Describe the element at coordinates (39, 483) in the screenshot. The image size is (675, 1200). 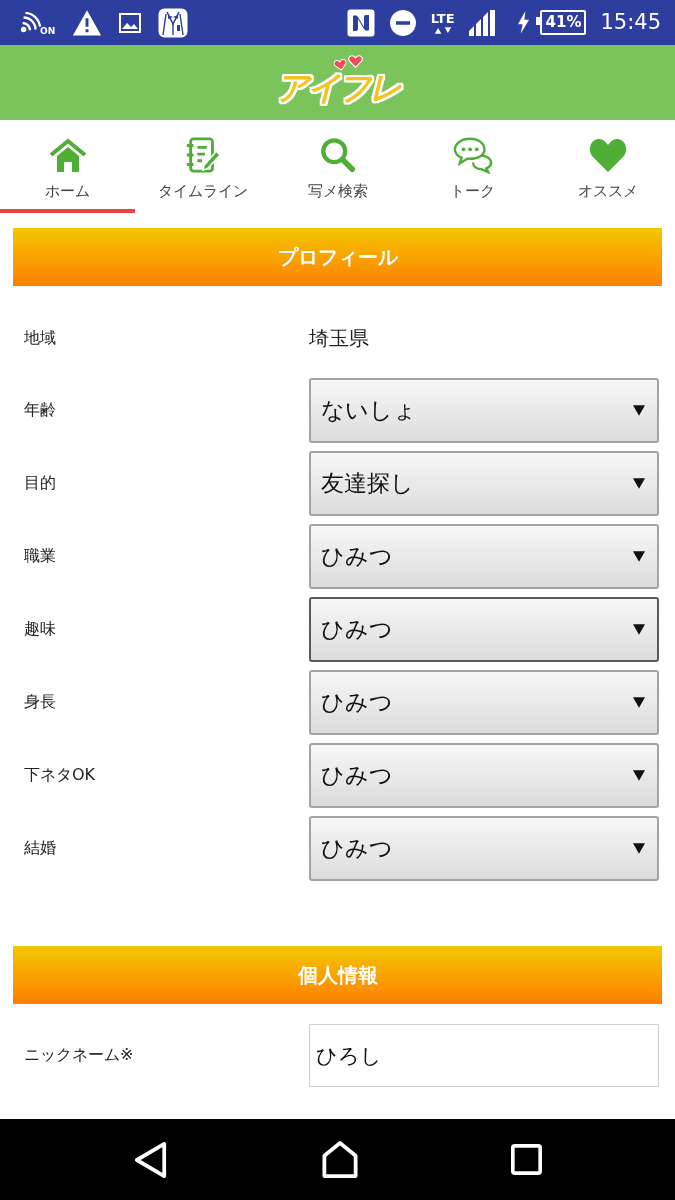
I see `field-label: 目的` at that location.